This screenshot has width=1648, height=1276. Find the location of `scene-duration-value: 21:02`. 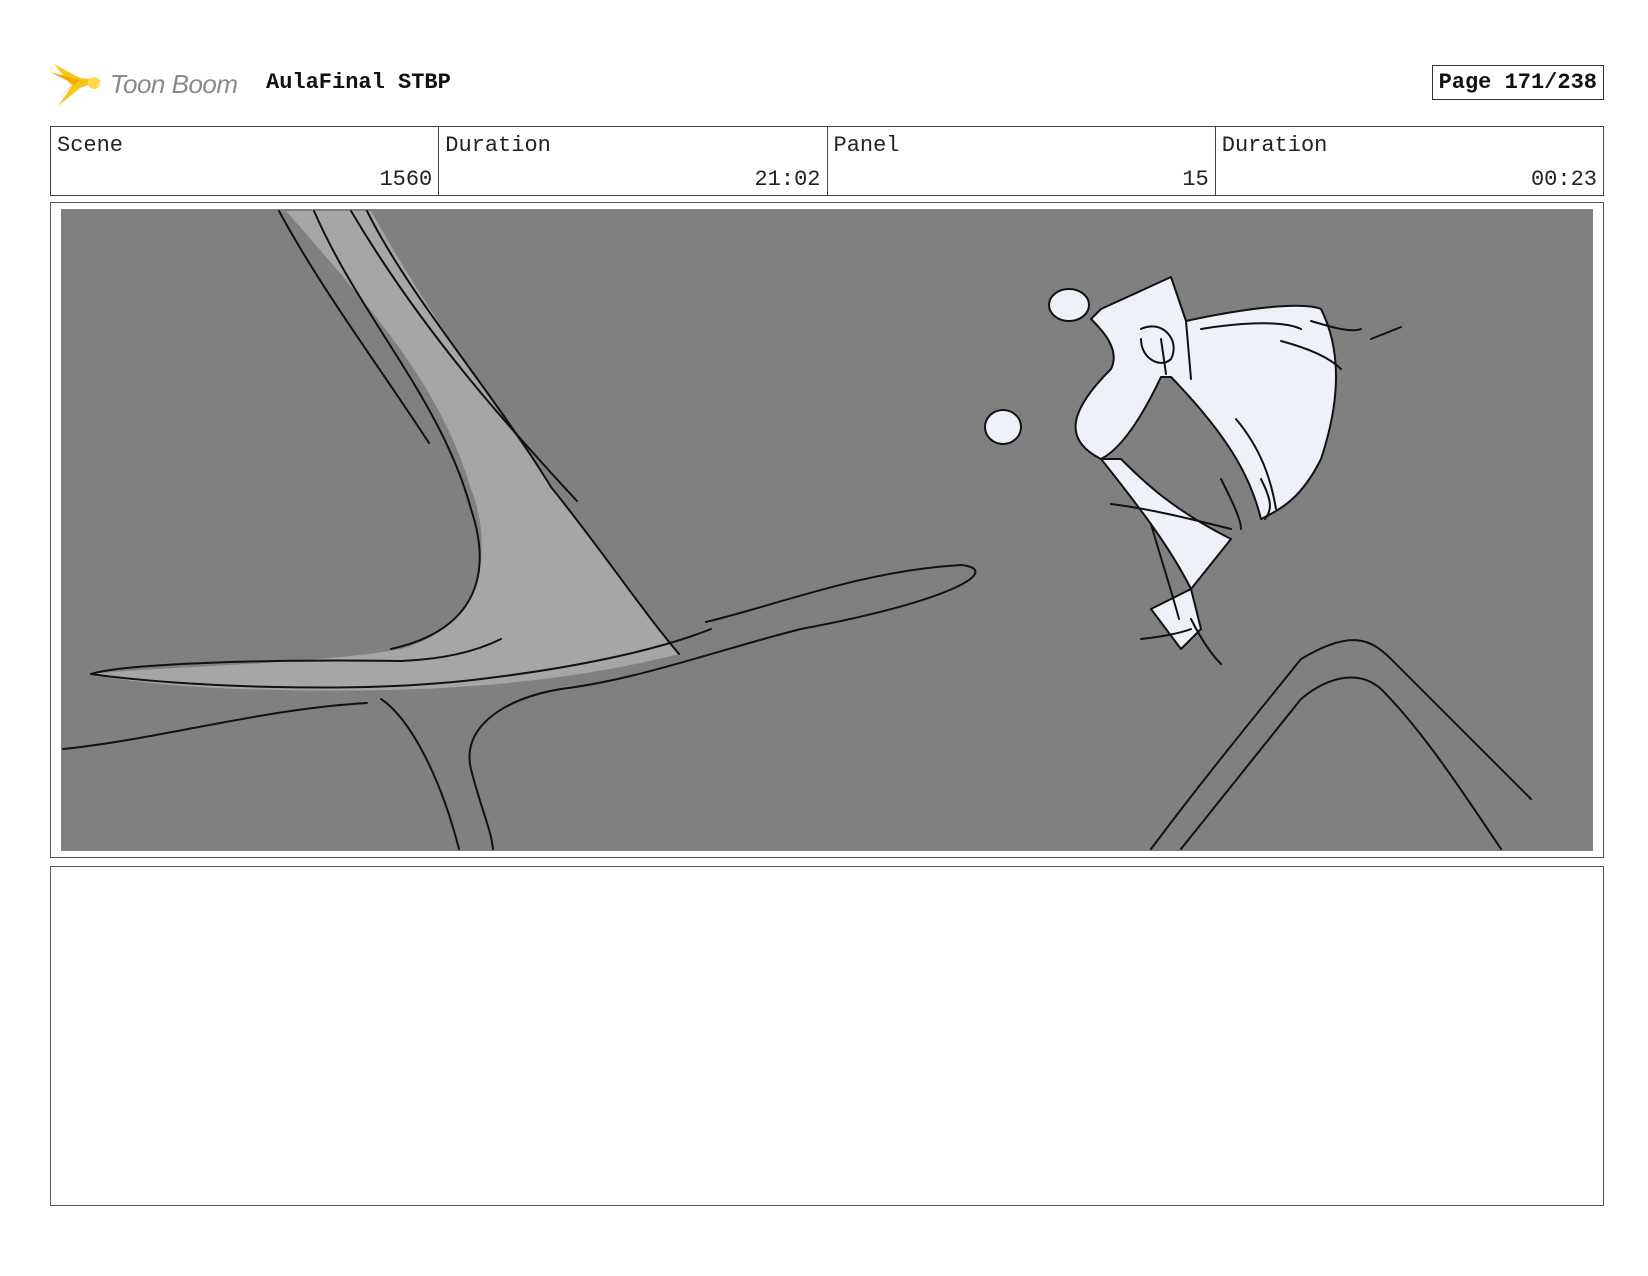

scene-duration-value: 21:02 is located at coordinates (787, 179).